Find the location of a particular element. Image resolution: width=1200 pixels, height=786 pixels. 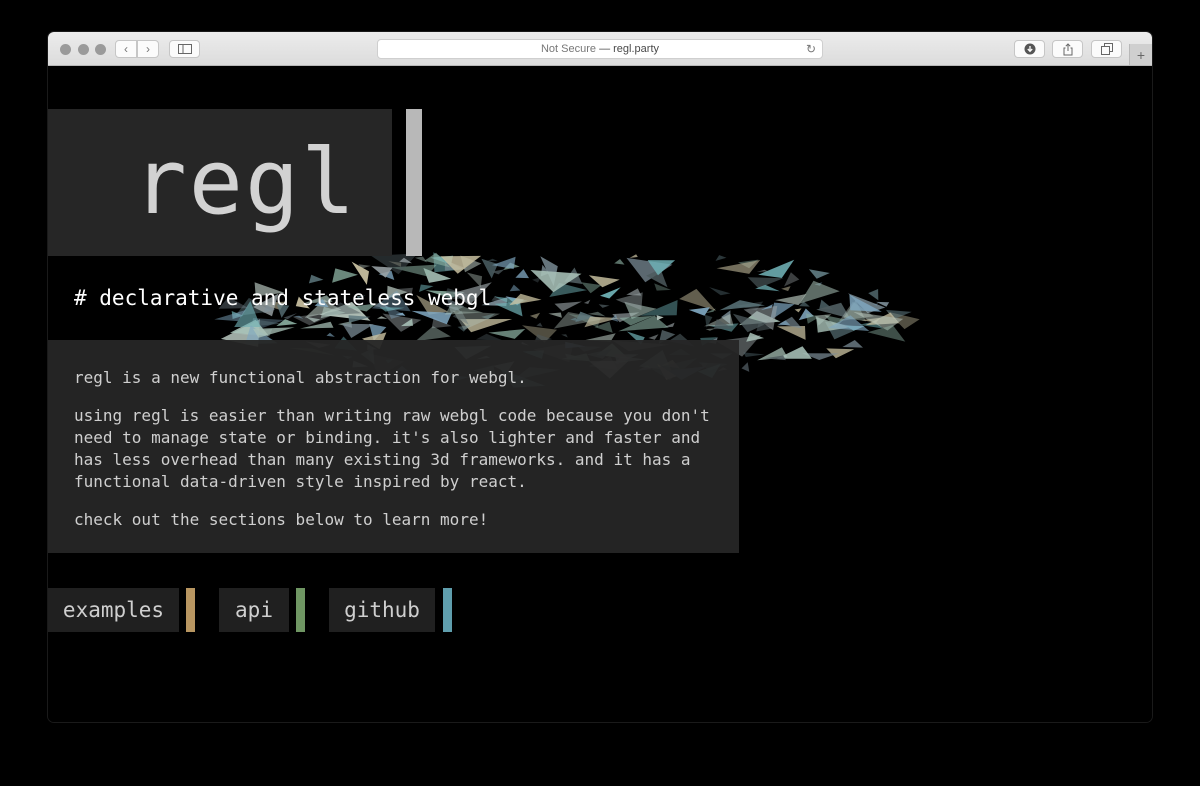

github-accent-bar is located at coordinates (447, 610).